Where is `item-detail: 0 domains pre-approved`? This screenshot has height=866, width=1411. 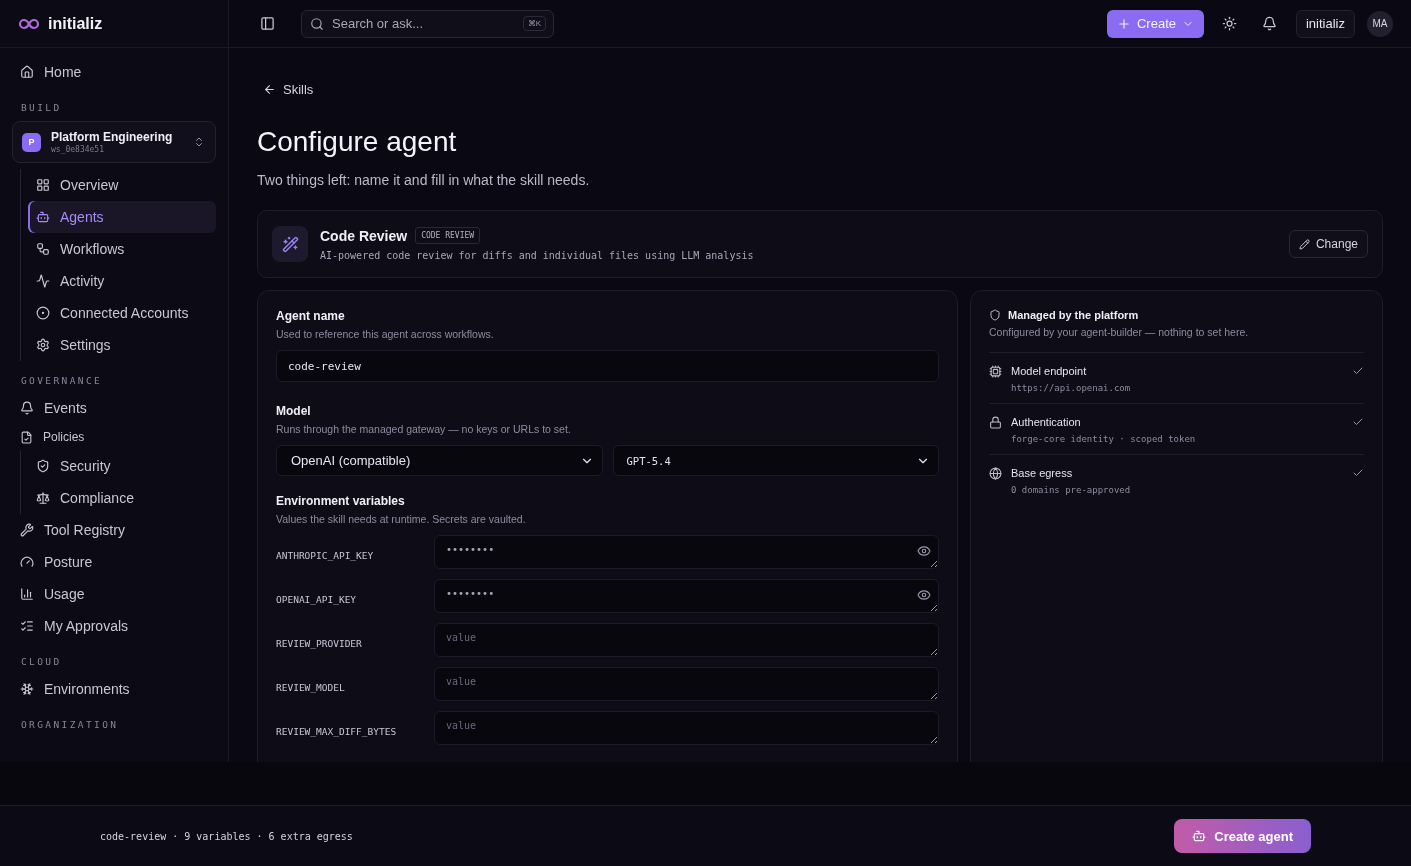 item-detail: 0 domains pre-approved is located at coordinates (1071, 490).